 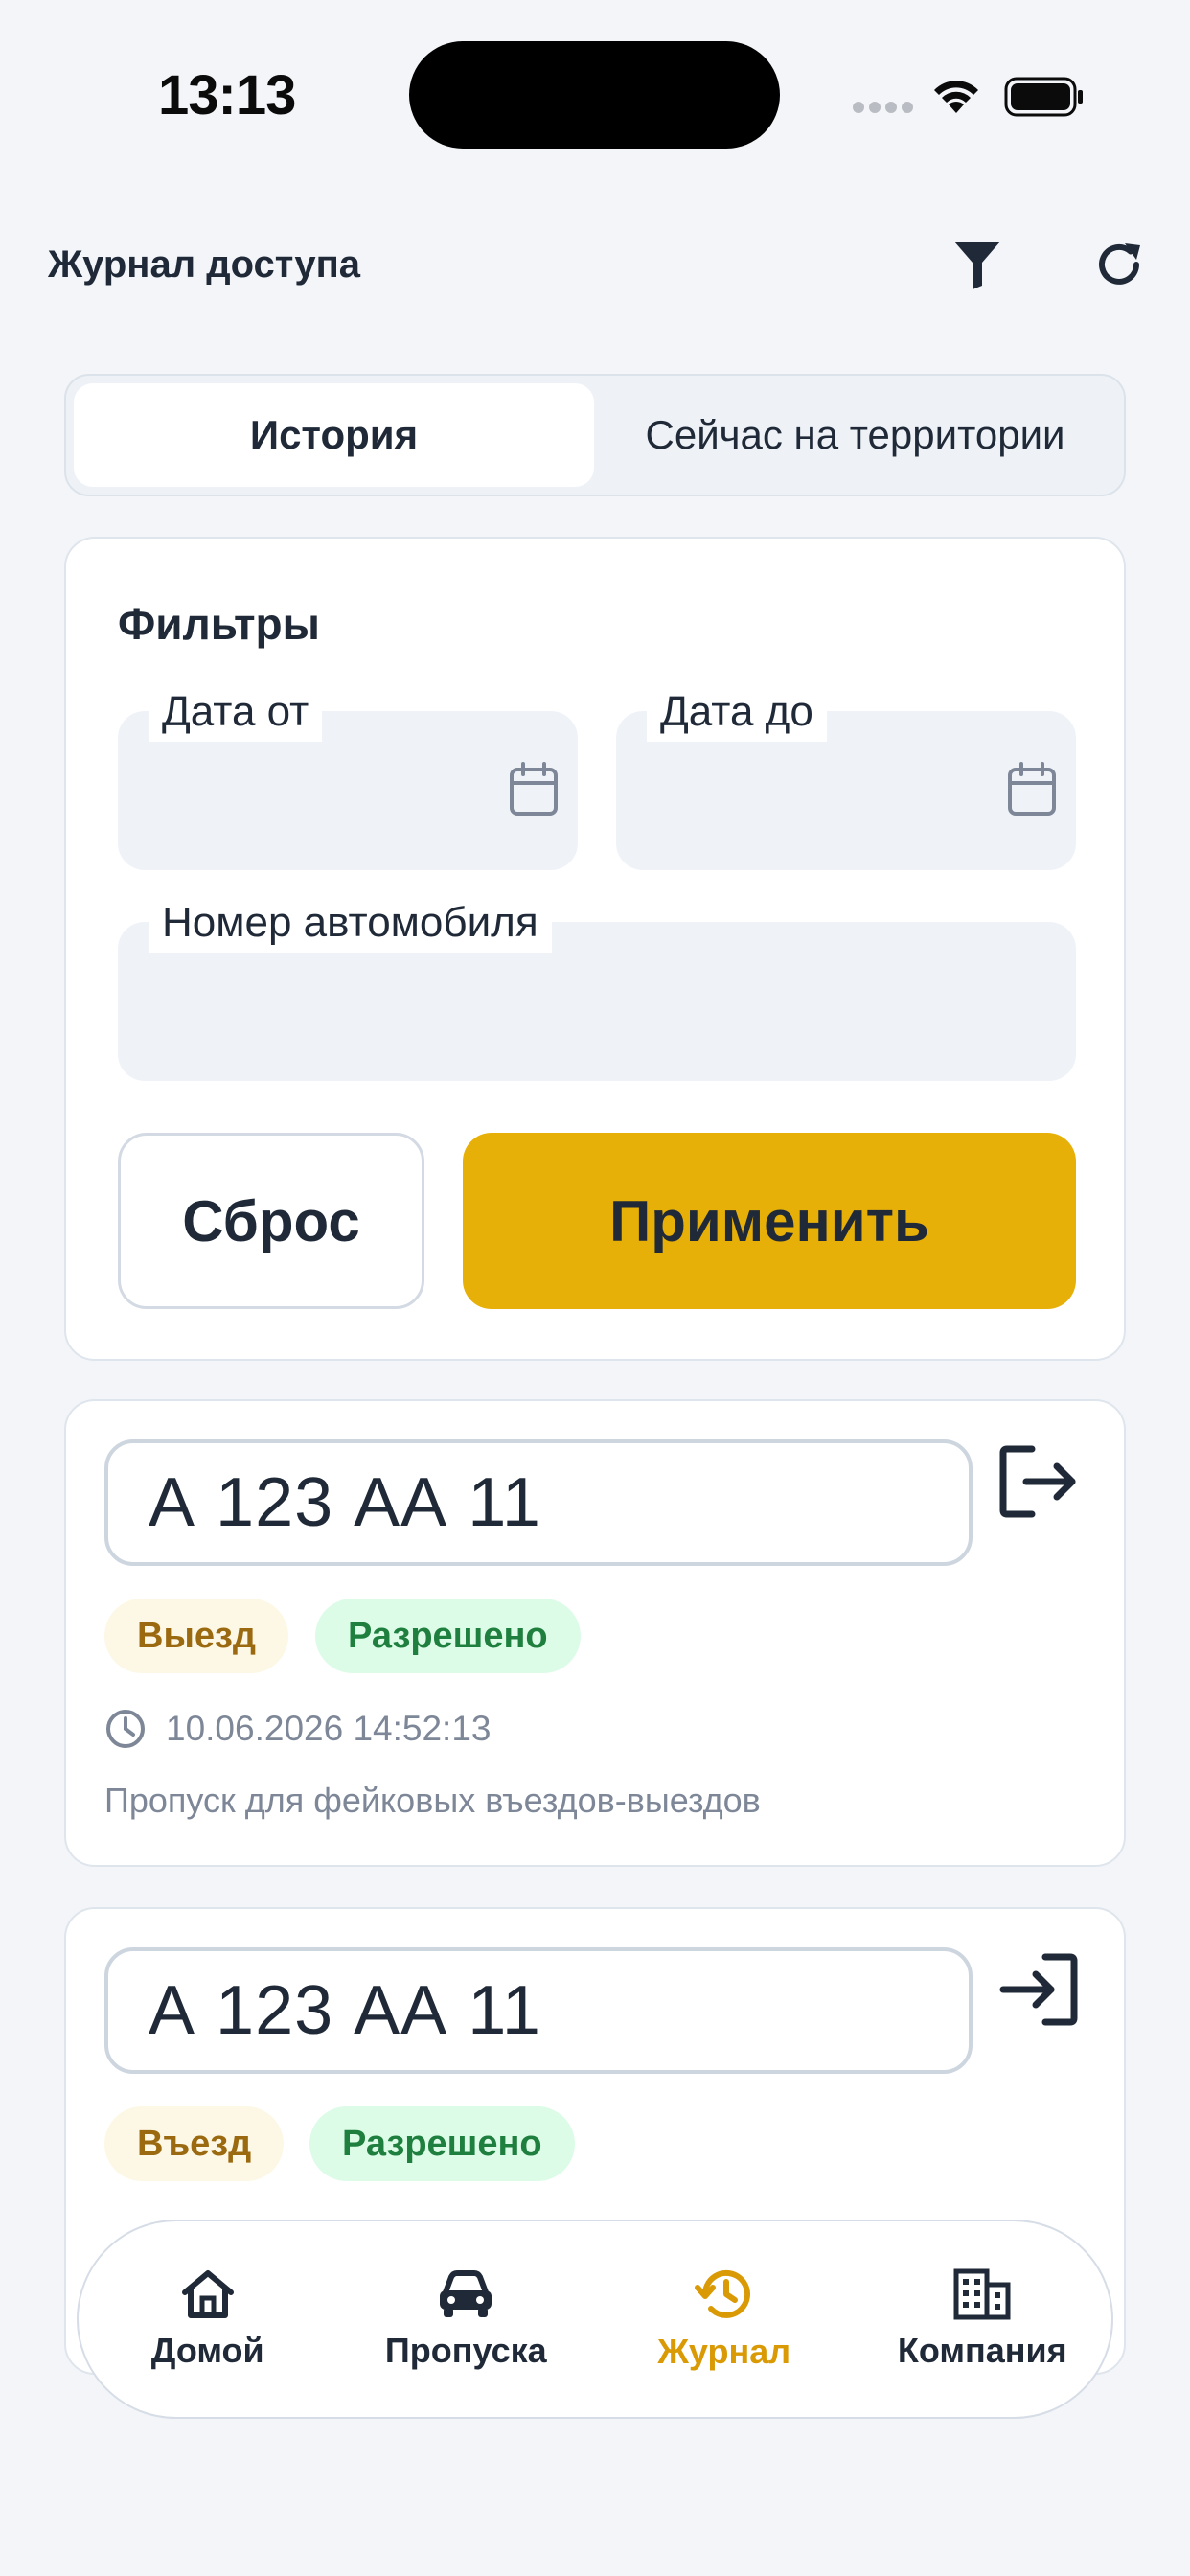 I want to click on building-icon, so click(x=982, y=2294).